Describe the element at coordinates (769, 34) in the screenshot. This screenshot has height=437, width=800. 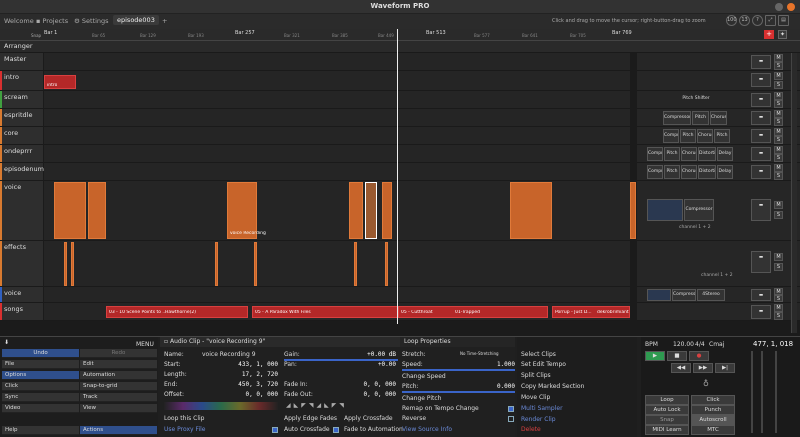
I see `add-track-button: +` at that location.